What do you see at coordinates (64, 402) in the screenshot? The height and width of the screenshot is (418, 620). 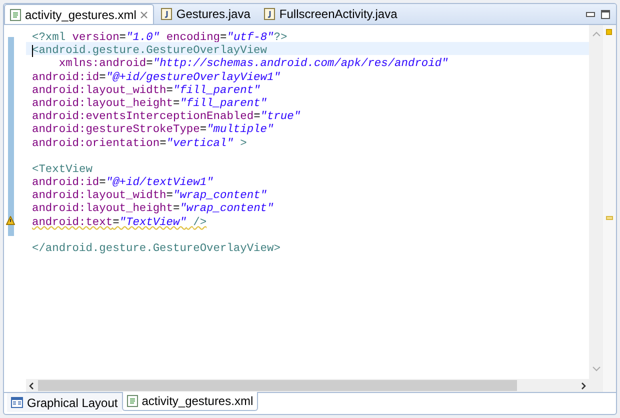 I see `editor-page-tab: Graphical Layout` at bounding box center [64, 402].